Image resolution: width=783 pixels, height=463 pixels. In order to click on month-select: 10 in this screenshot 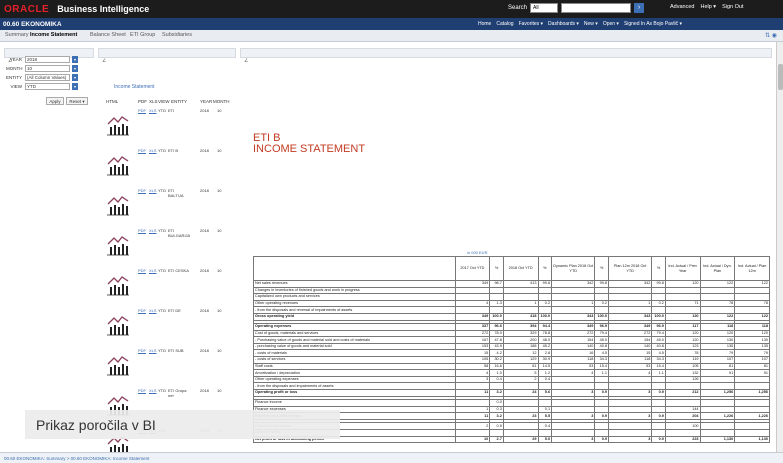, I will do `click(47, 68)`.